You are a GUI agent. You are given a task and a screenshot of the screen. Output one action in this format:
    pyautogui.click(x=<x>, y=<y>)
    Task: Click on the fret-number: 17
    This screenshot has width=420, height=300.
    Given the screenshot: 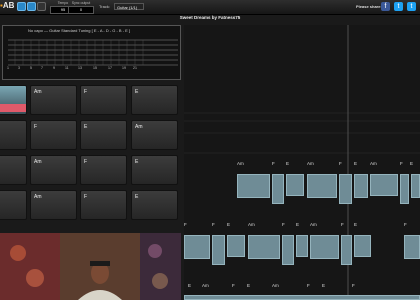 What is the action you would take?
    pyautogui.click(x=110, y=68)
    